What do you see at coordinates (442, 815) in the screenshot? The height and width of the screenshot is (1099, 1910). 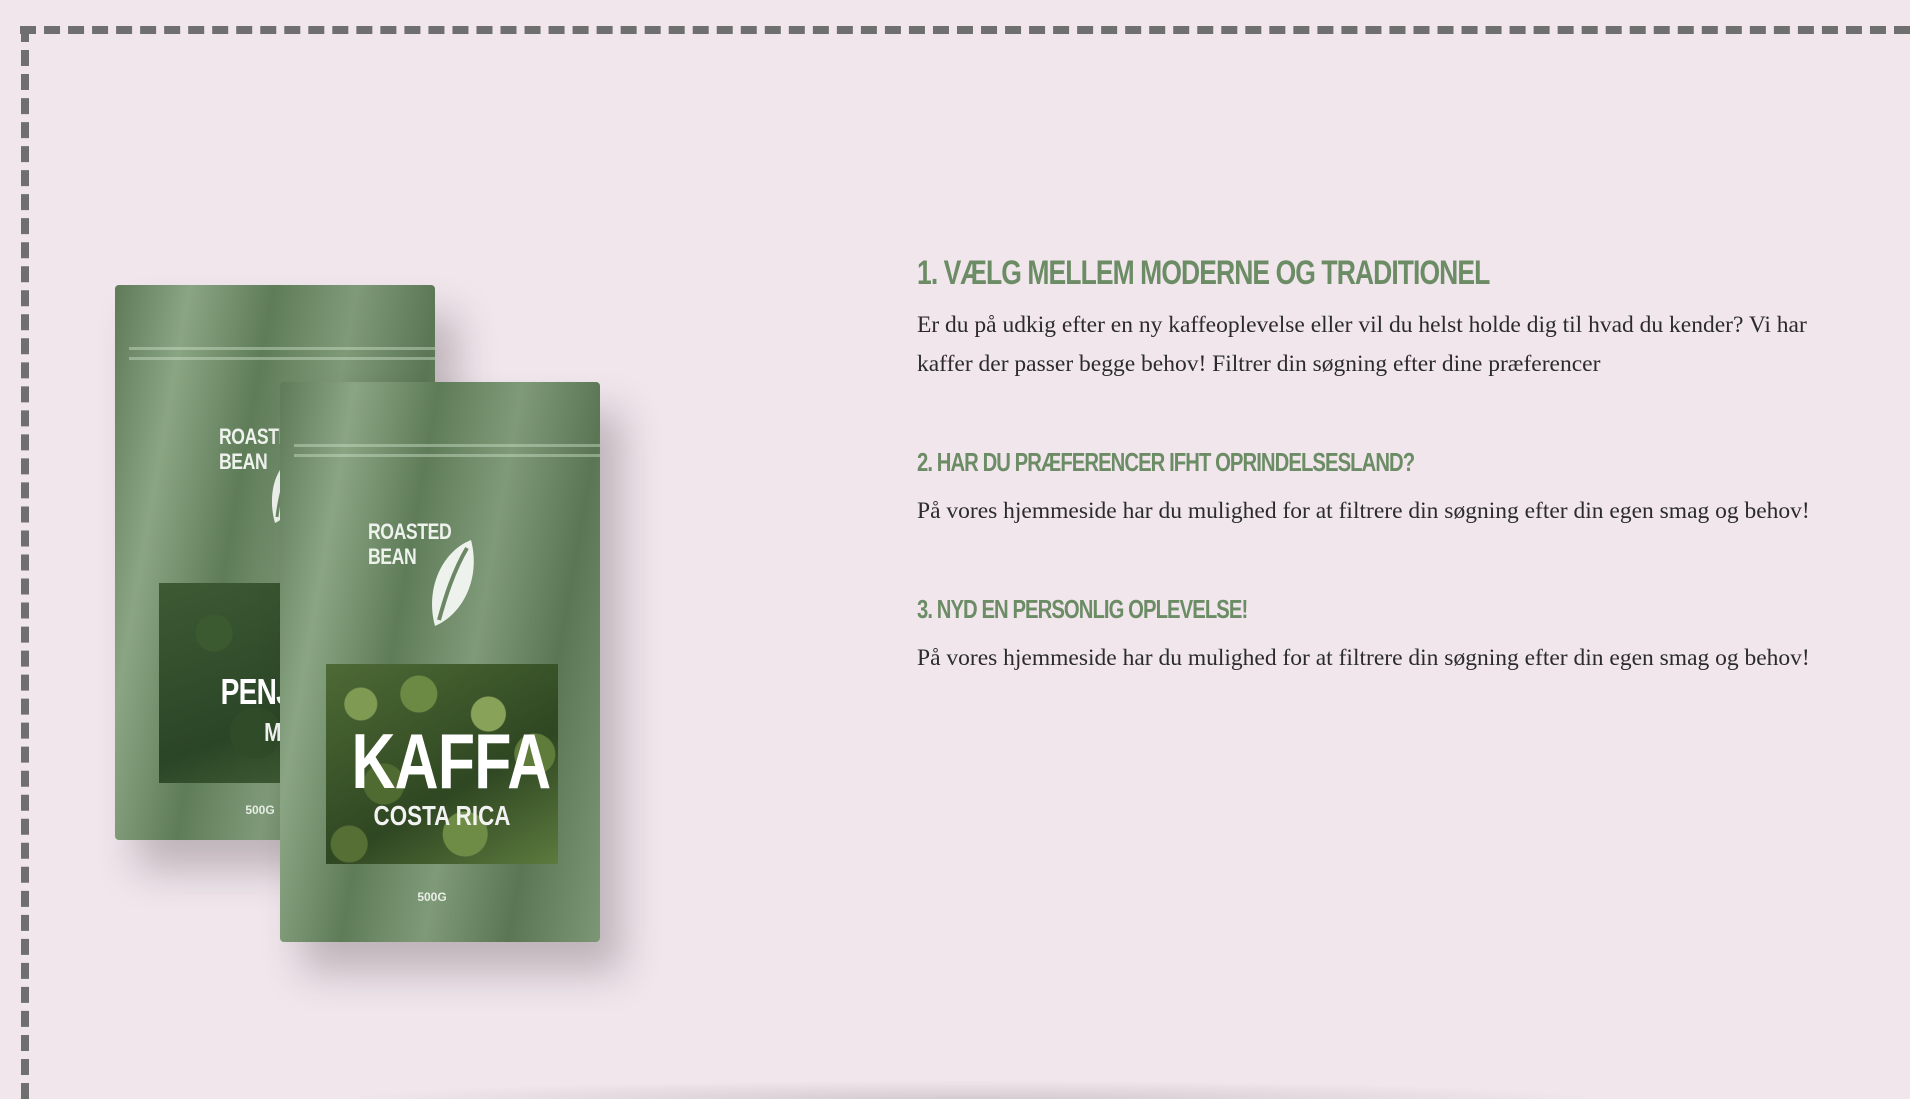 I see `bag-label-subtitle: COSTA RICA` at bounding box center [442, 815].